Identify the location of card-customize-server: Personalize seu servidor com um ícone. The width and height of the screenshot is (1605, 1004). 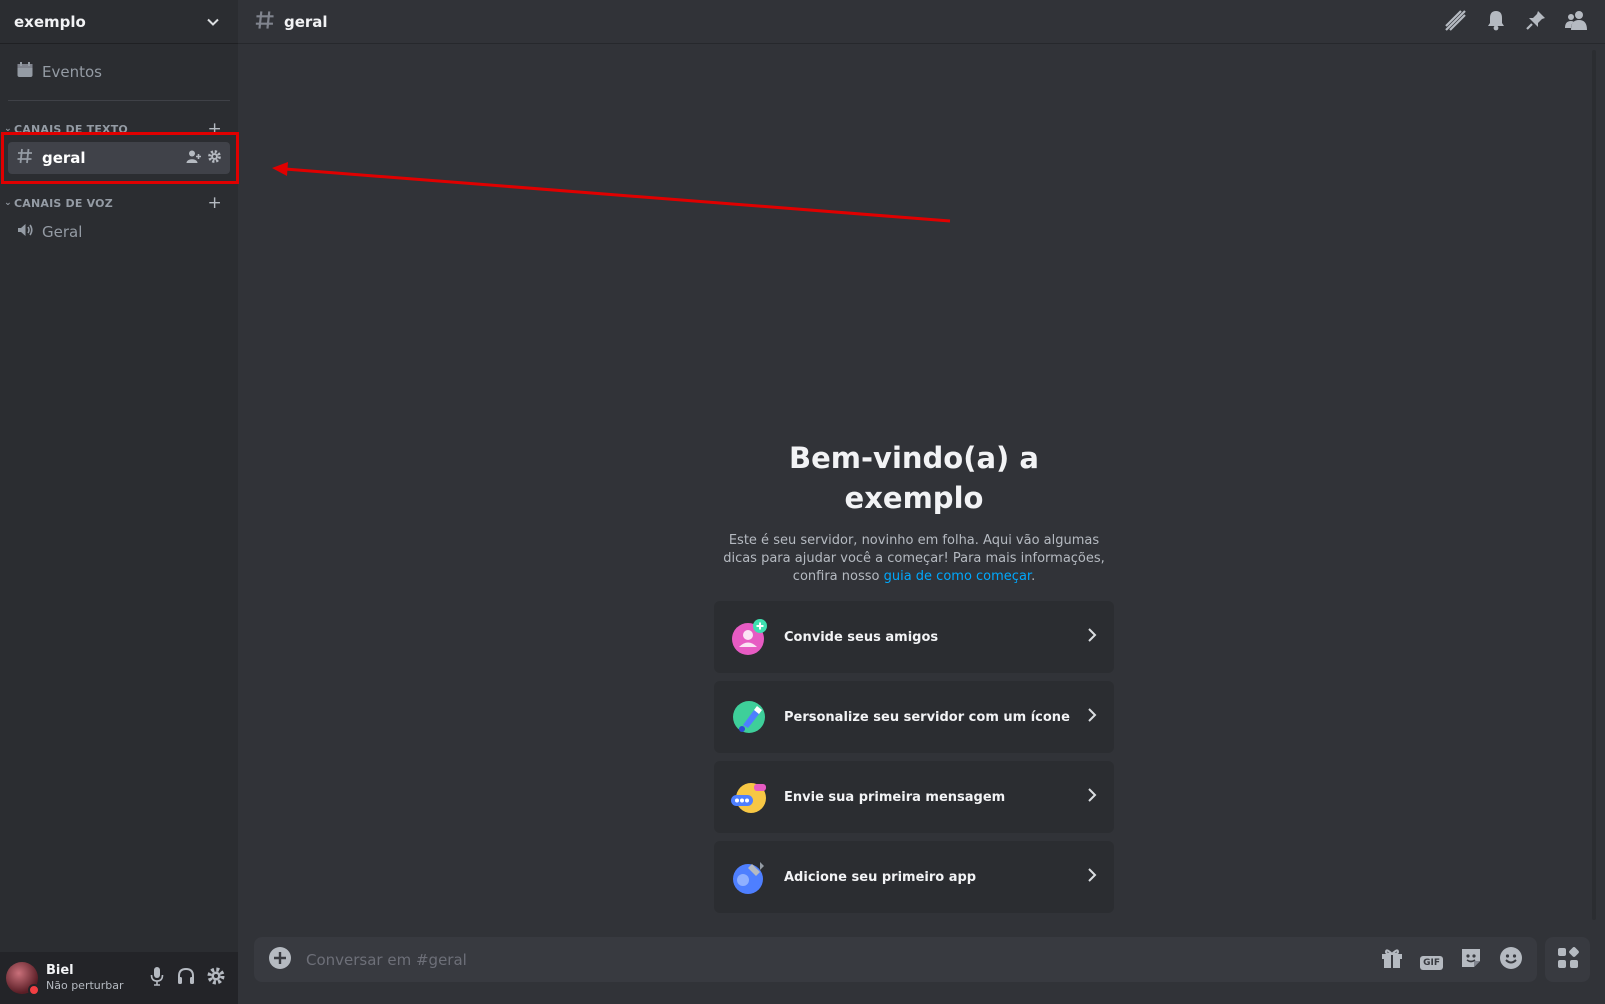
(914, 717).